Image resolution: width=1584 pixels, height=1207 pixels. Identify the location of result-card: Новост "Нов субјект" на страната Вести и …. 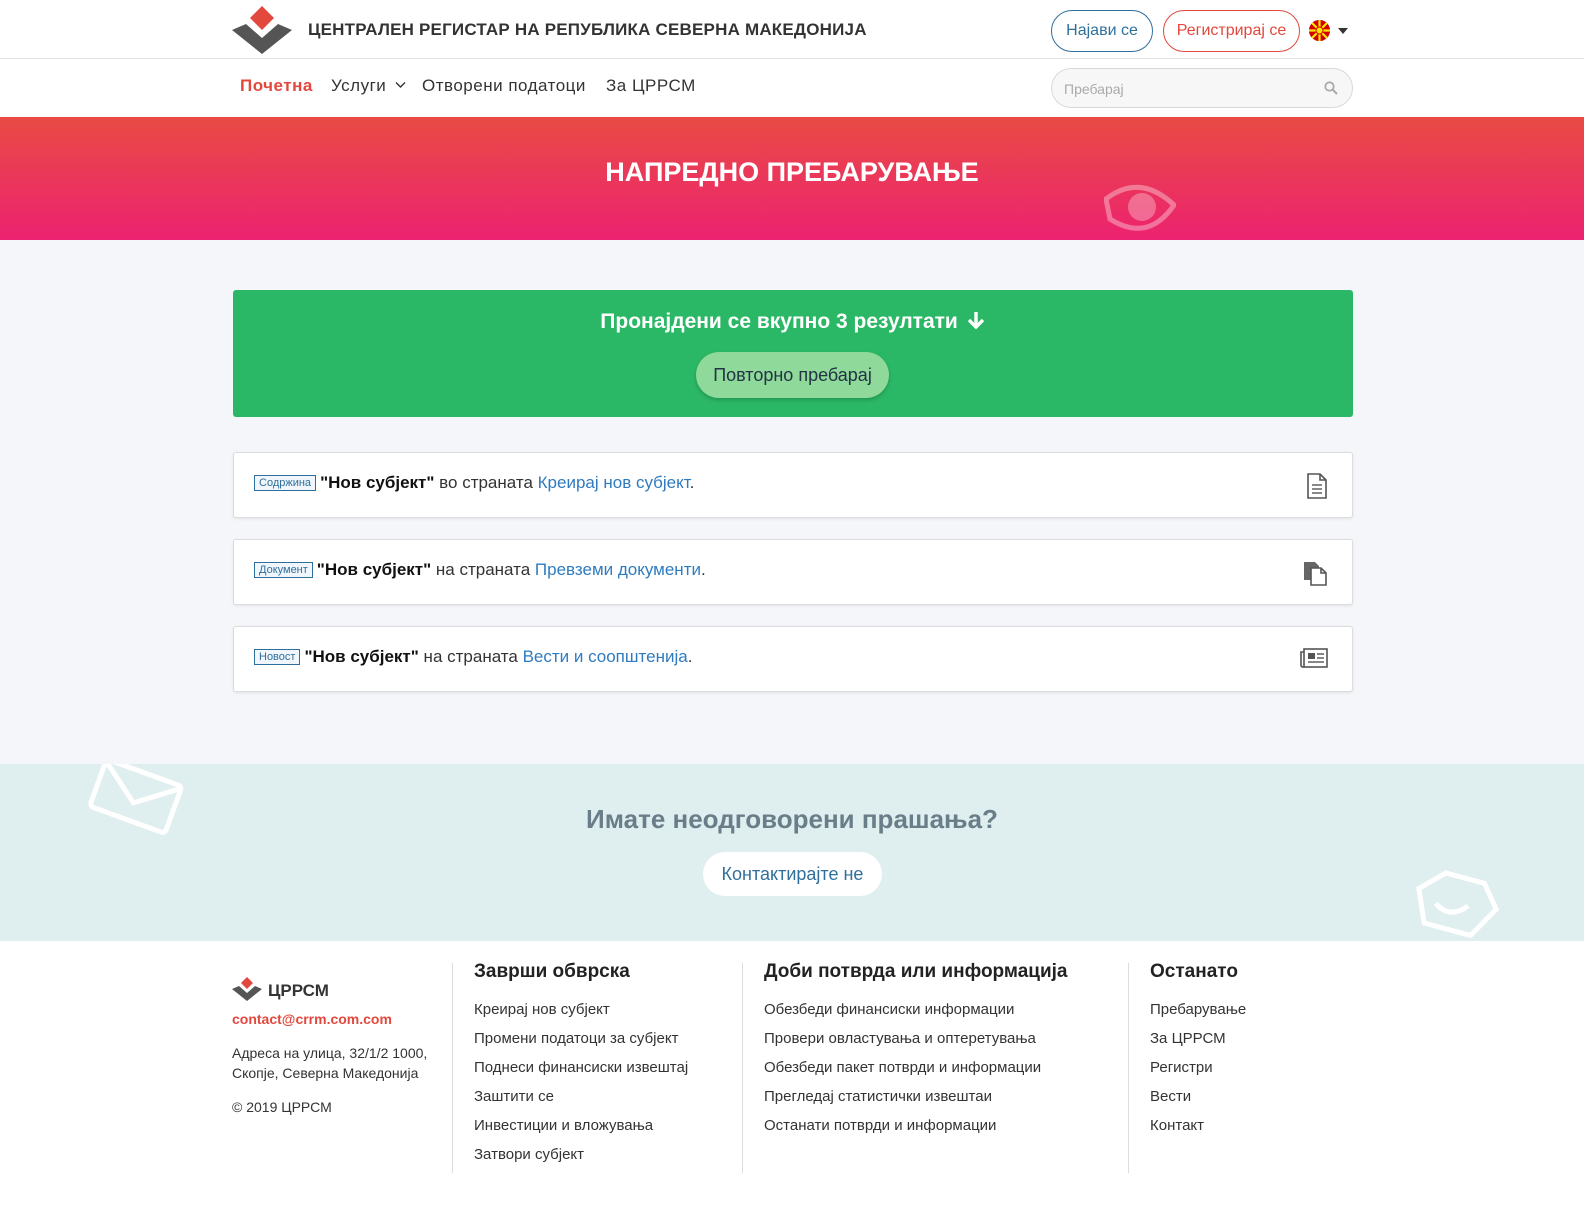
(793, 659).